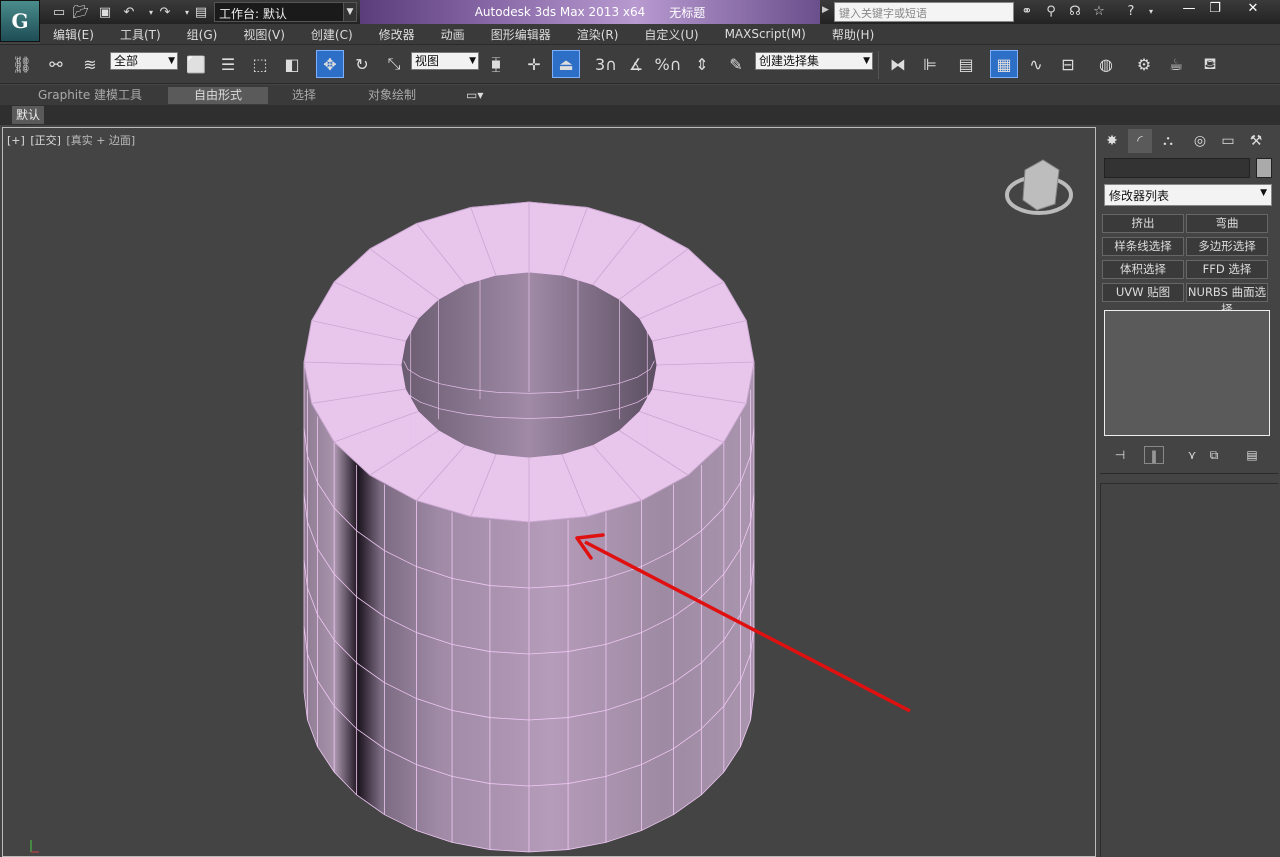 This screenshot has width=1280, height=857. What do you see at coordinates (20, 21) in the screenshot?
I see `app-menu-button: G` at bounding box center [20, 21].